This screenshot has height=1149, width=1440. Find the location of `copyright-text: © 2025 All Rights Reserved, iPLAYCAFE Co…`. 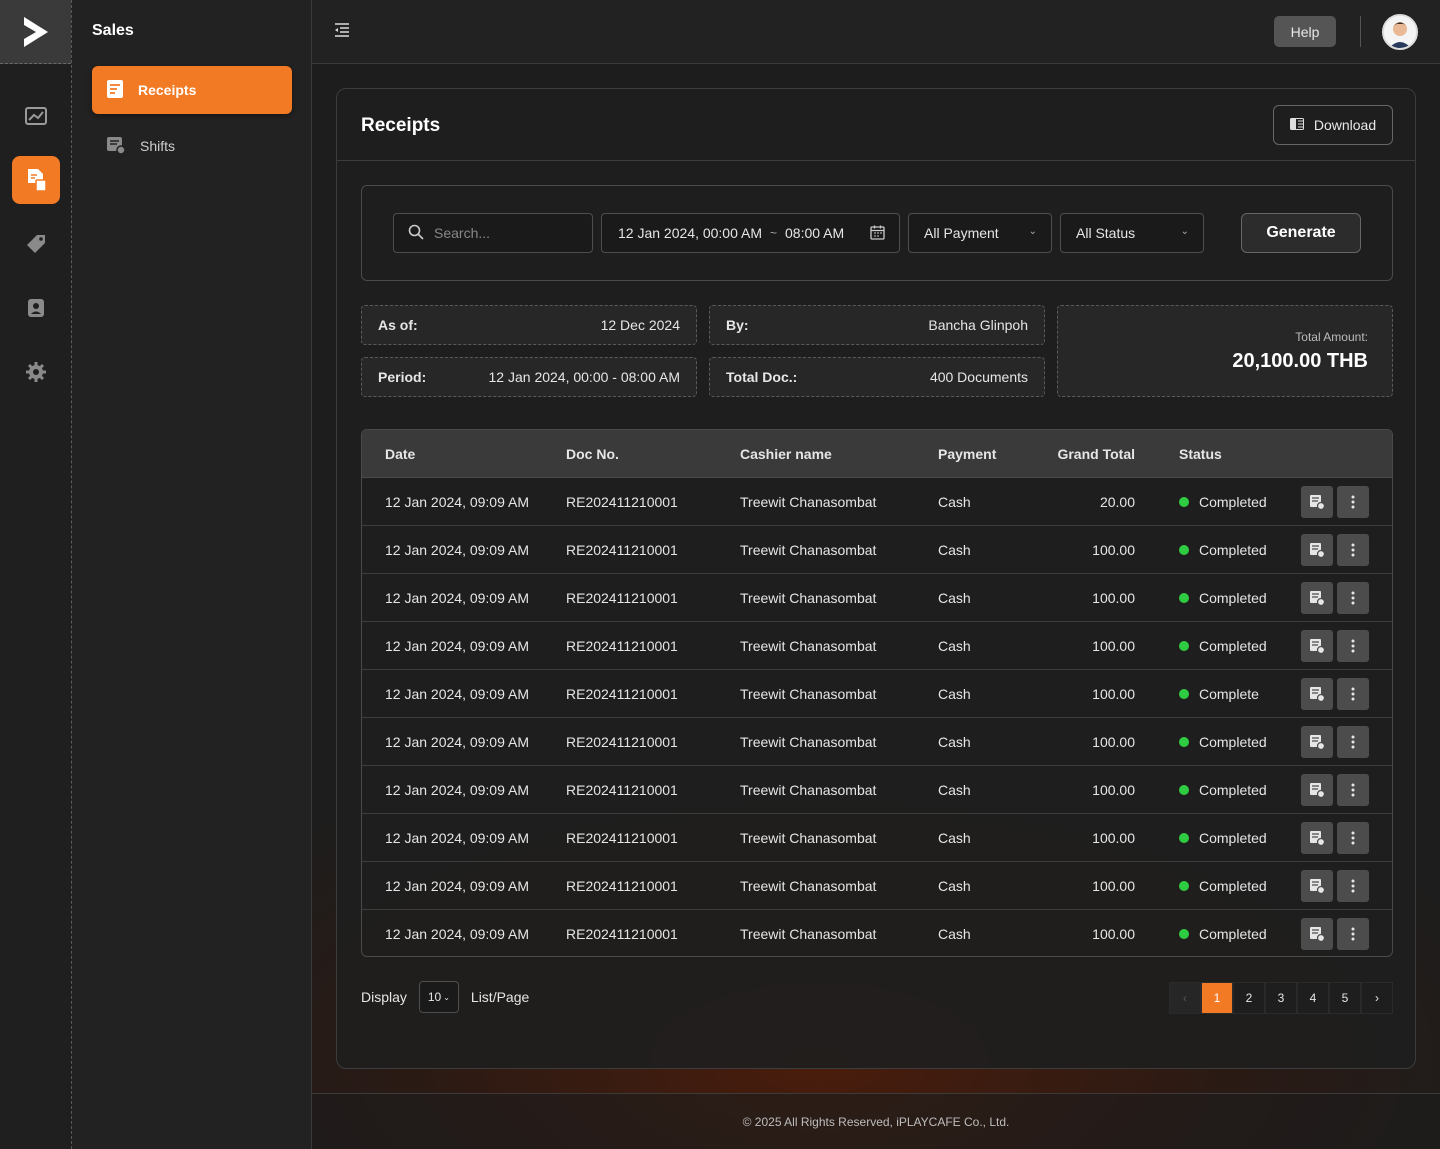

copyright-text: © 2025 All Rights Reserved, iPLAYCAFE Co… is located at coordinates (876, 1121).